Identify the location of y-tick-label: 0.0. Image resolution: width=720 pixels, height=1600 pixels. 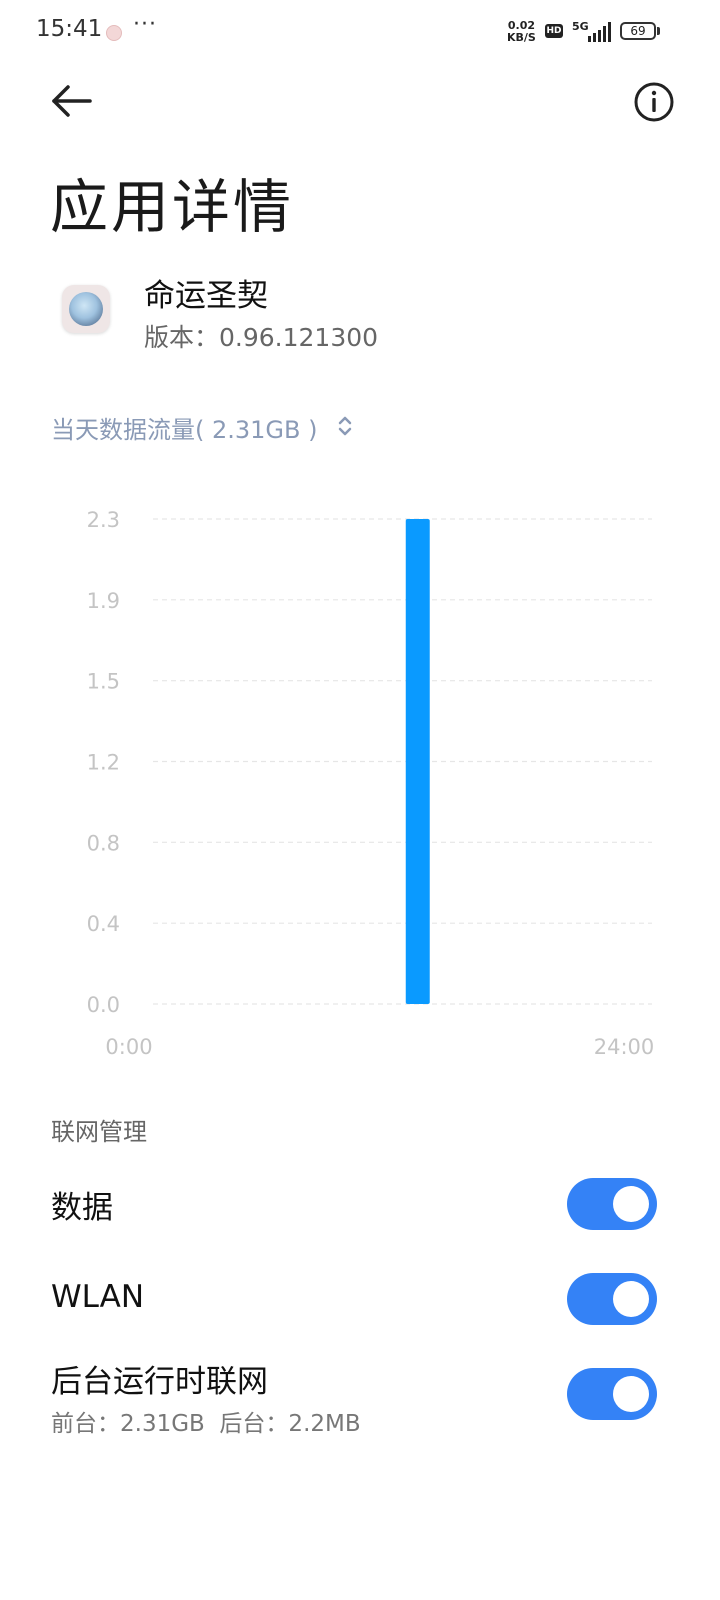
(103, 1005).